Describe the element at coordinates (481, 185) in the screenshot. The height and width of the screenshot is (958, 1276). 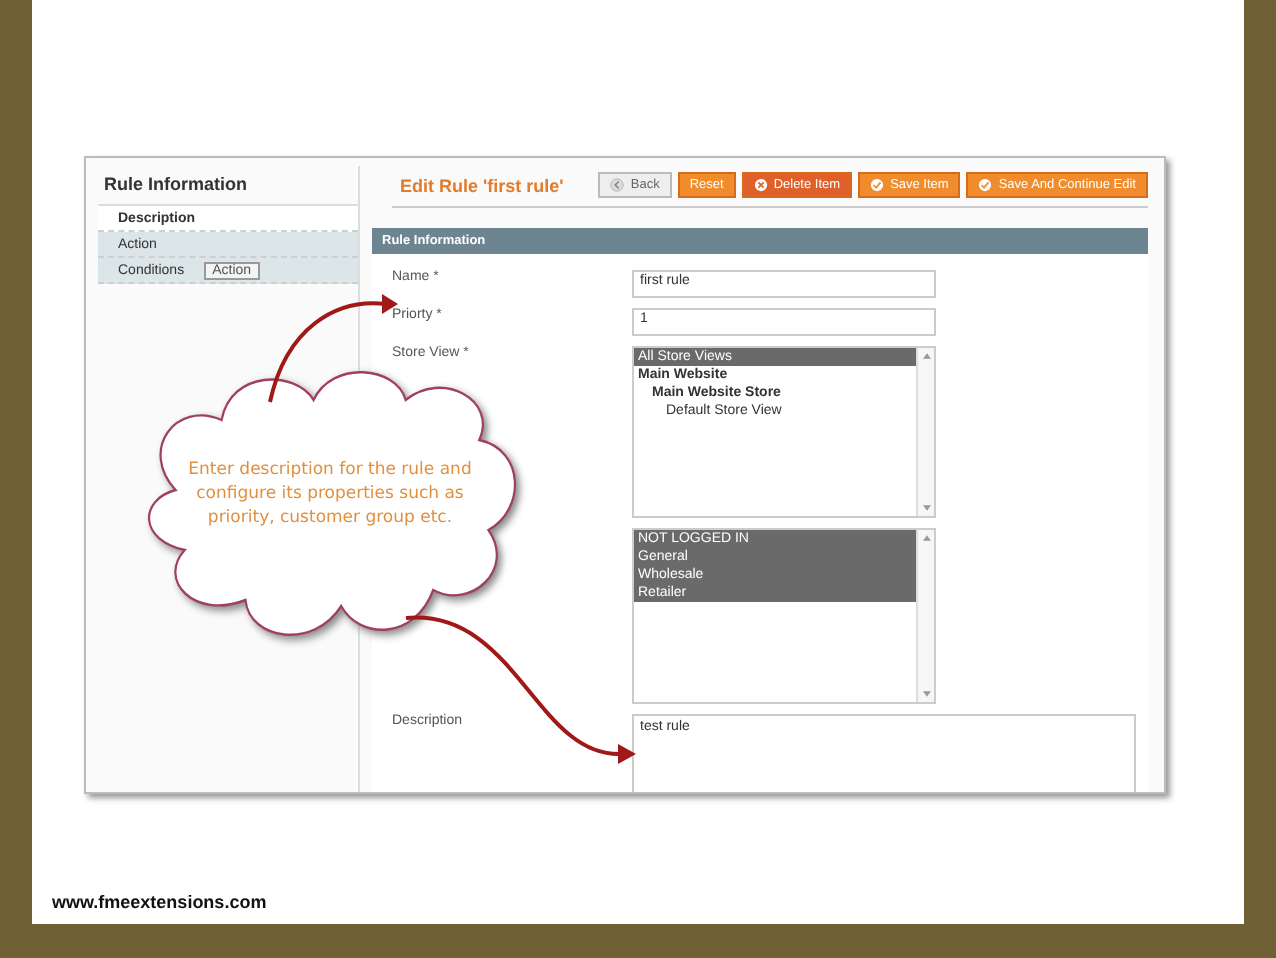
I see `page-title: Edit Rule 'first rule'` at that location.